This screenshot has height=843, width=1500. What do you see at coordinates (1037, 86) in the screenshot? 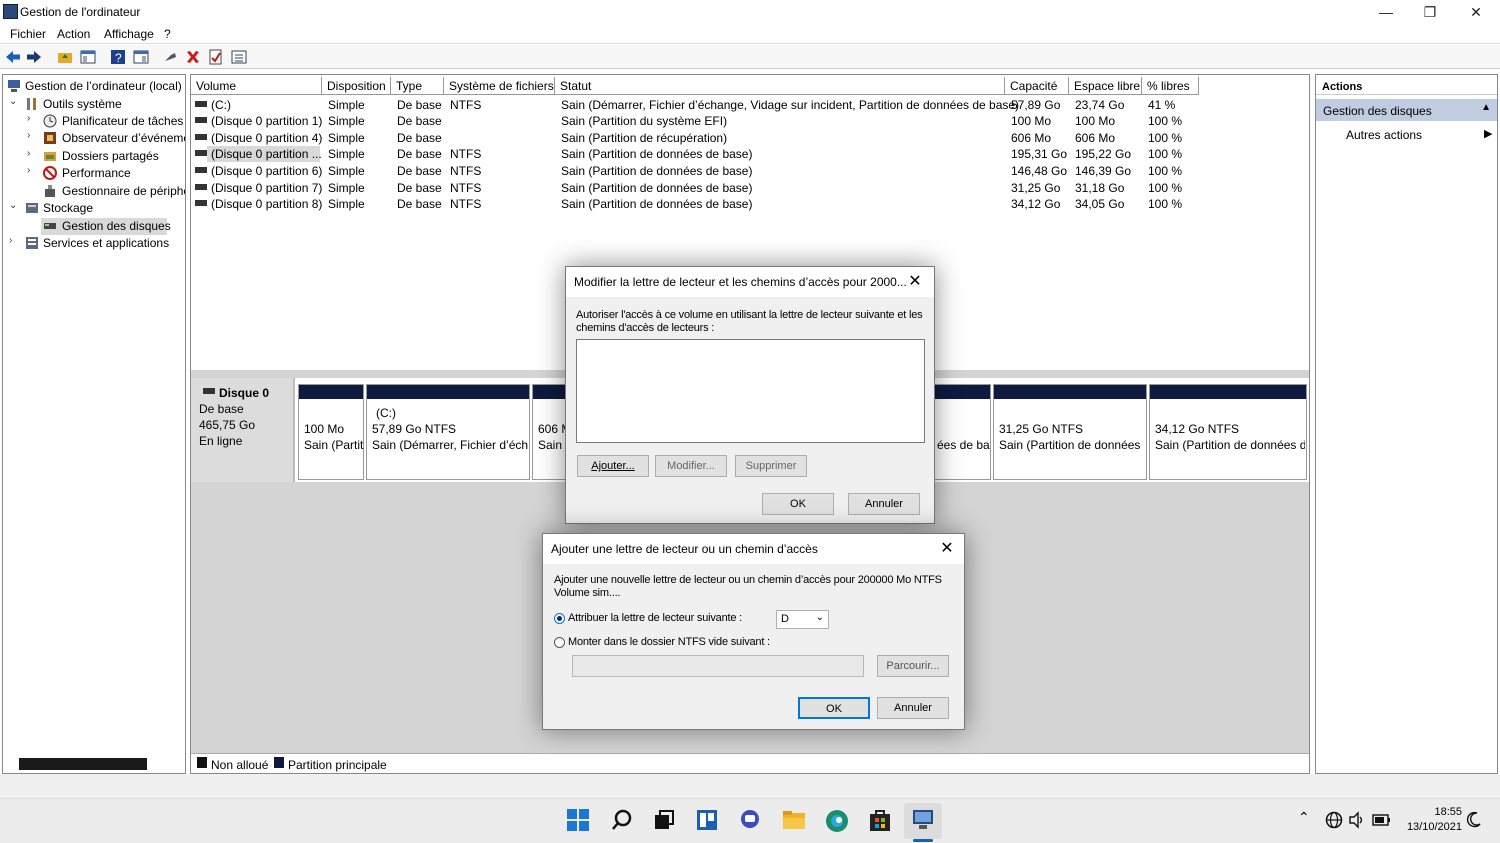
I see `col-capacite: Capacité` at bounding box center [1037, 86].